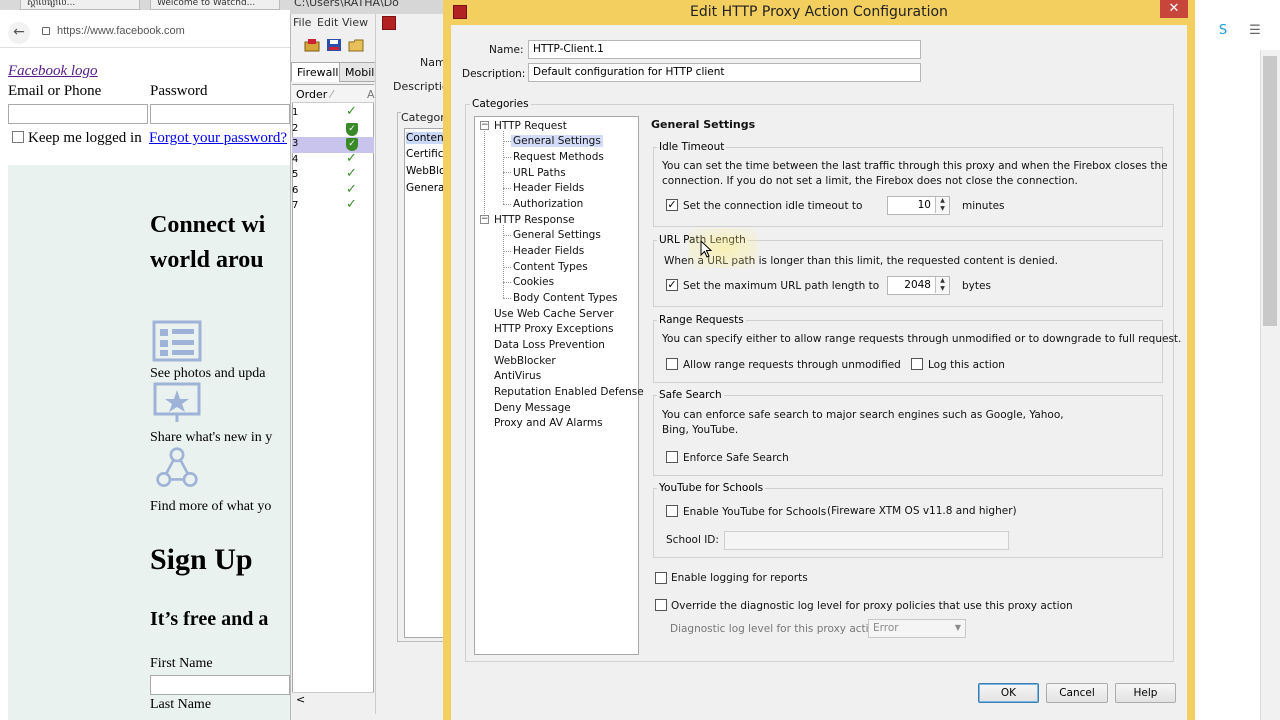  I want to click on skype-icon: S, so click(1223, 31).